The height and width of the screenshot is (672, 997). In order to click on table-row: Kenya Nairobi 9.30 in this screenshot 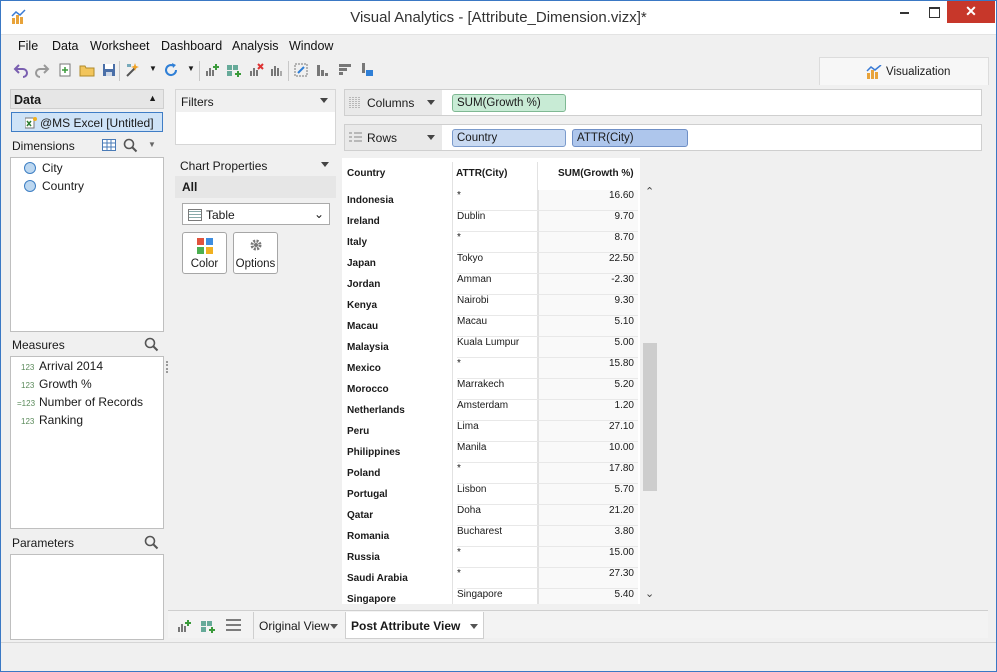, I will do `click(491, 303)`.